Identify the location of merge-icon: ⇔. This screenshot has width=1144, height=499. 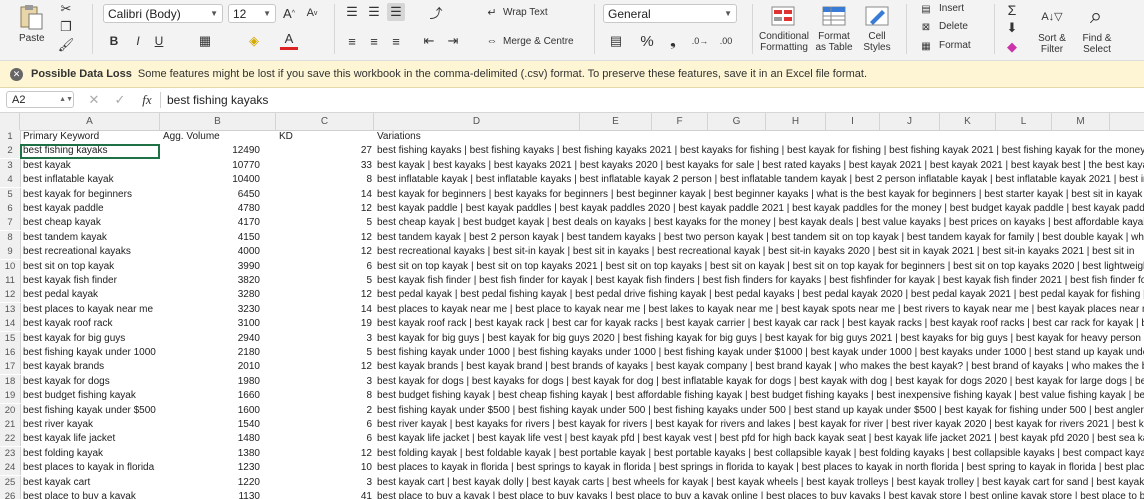
(492, 41).